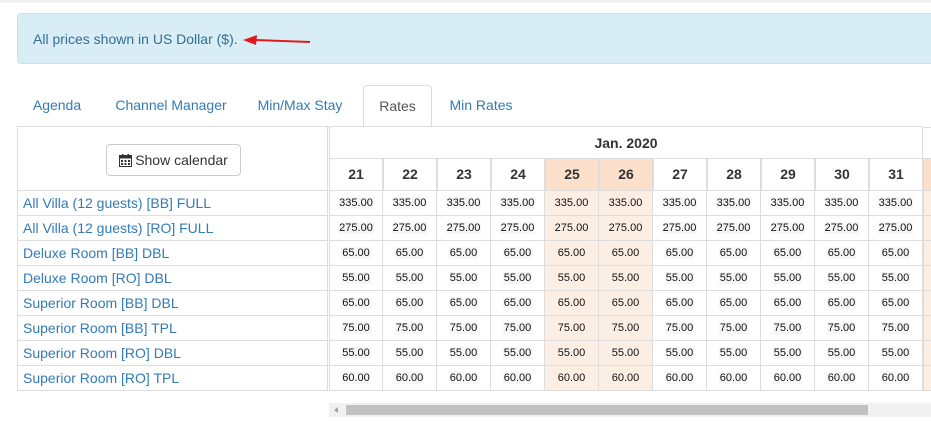 This screenshot has height=434, width=931. What do you see at coordinates (172, 378) in the screenshot?
I see `room-name-link: Superior Room [RO] TPL` at bounding box center [172, 378].